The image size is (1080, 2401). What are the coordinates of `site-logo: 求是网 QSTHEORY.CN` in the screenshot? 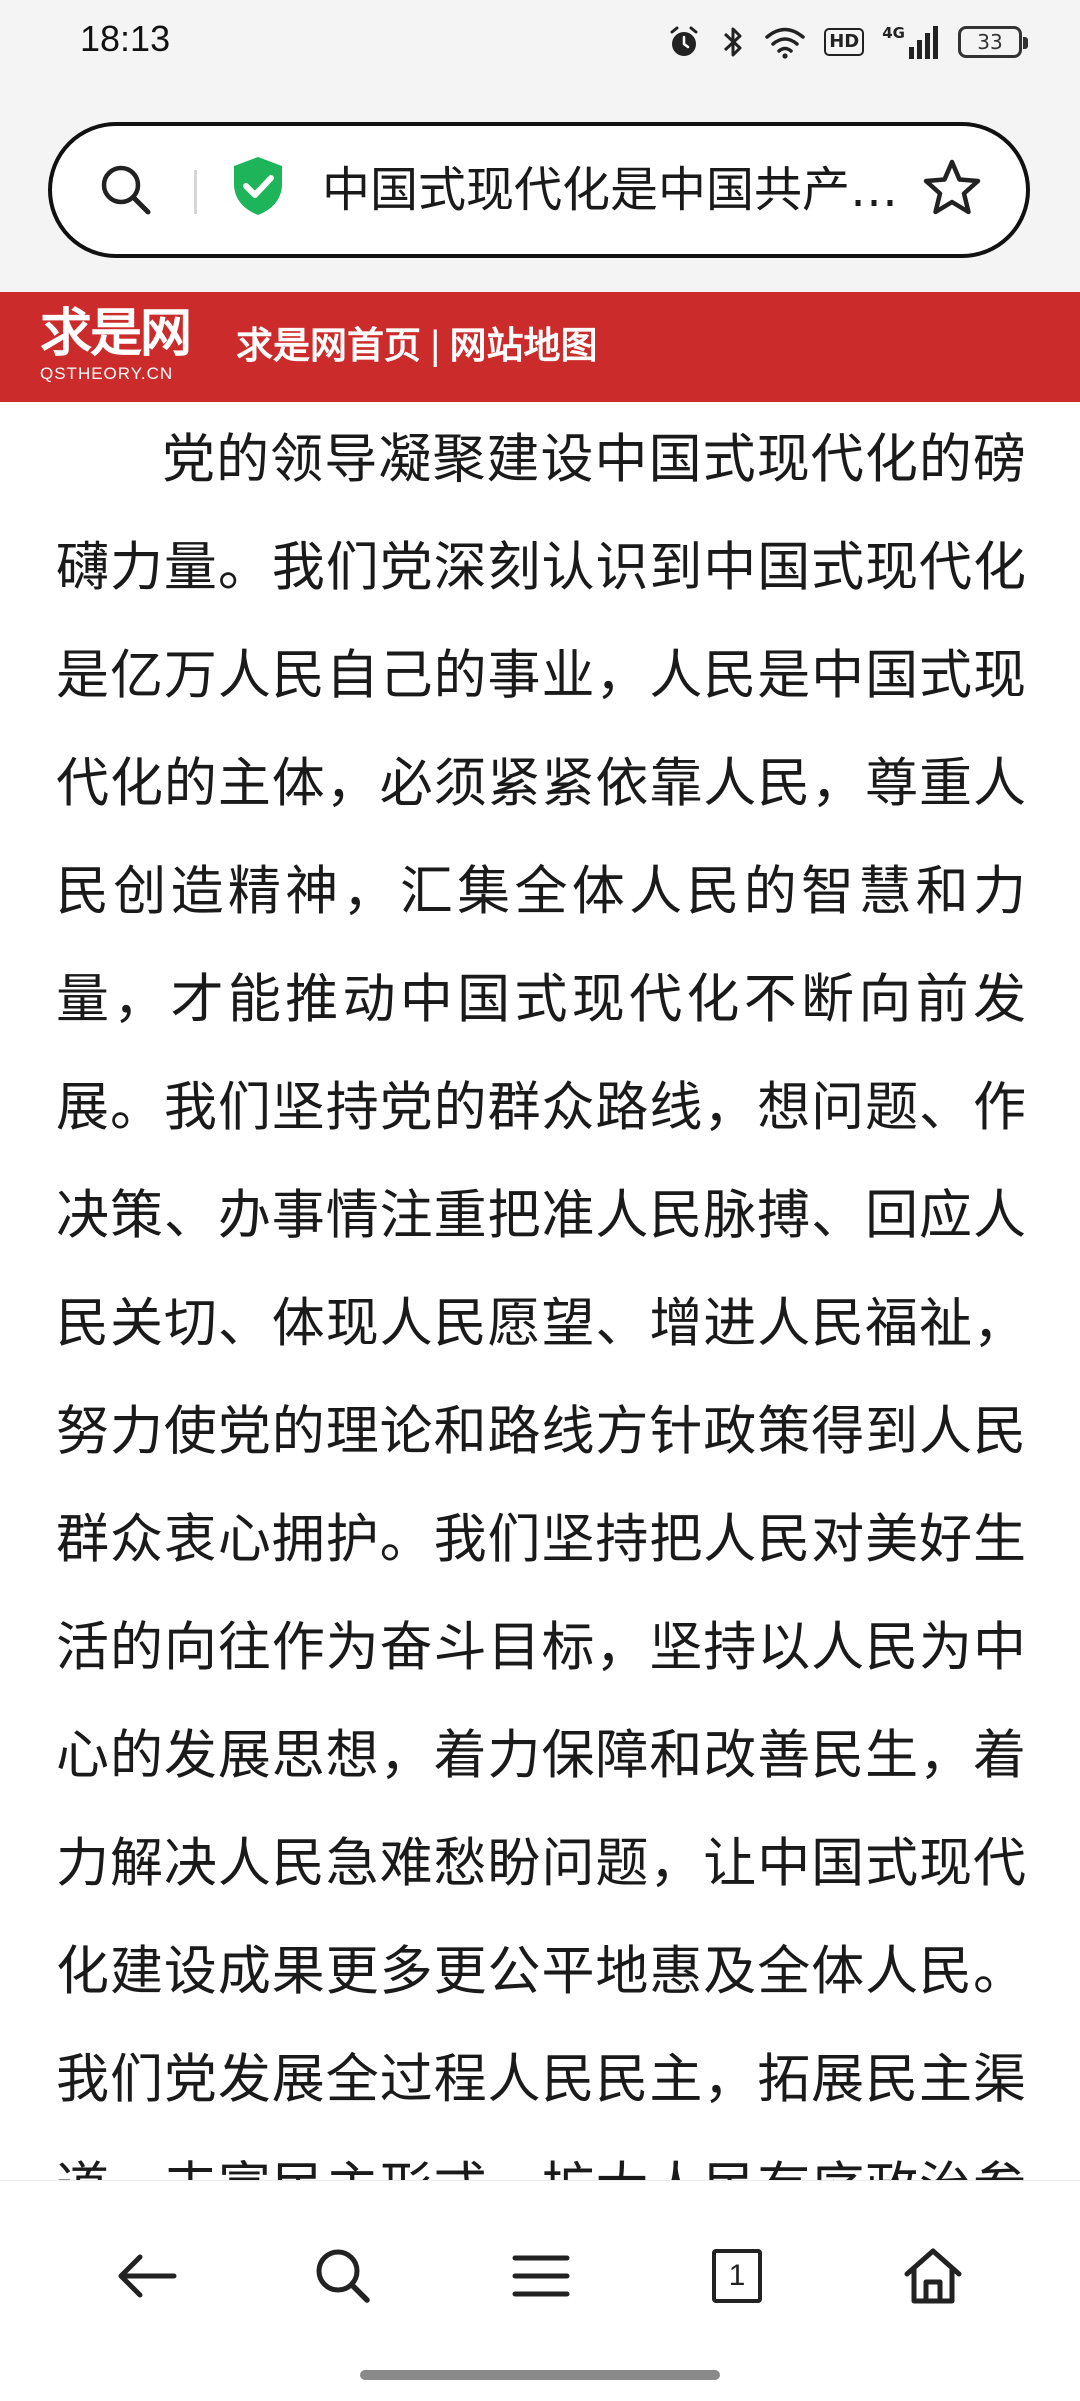 It's located at (125, 347).